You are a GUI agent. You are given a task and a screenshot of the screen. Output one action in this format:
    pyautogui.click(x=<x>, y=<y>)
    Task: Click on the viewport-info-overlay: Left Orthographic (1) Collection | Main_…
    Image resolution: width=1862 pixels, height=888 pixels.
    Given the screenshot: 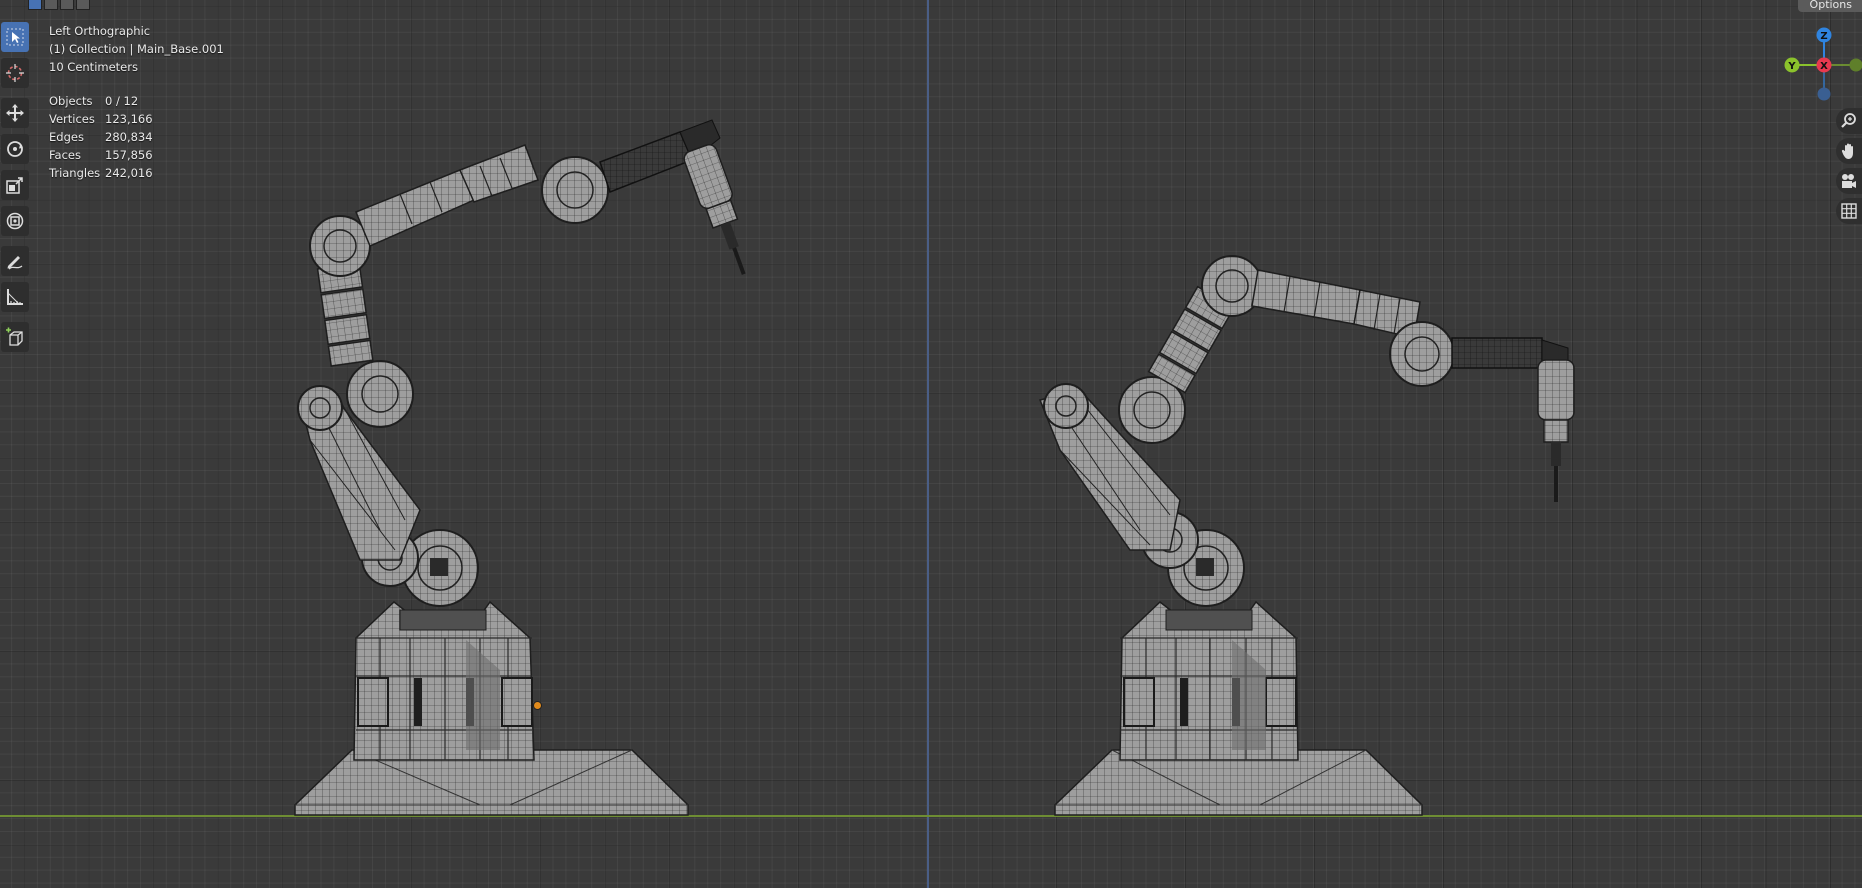 What is the action you would take?
    pyautogui.click(x=136, y=102)
    